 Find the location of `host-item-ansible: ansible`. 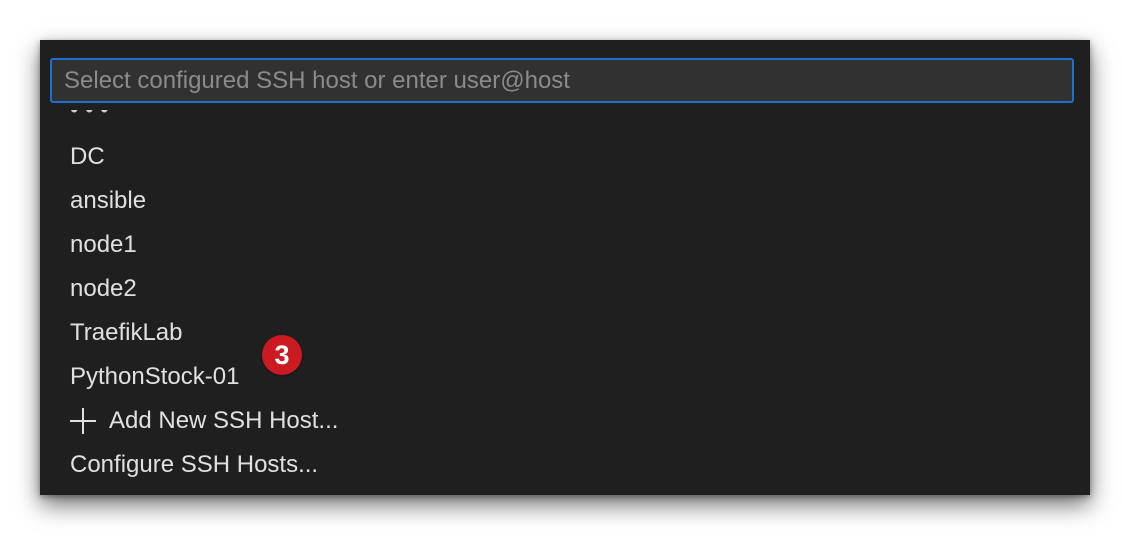

host-item-ansible: ansible is located at coordinates (565, 201).